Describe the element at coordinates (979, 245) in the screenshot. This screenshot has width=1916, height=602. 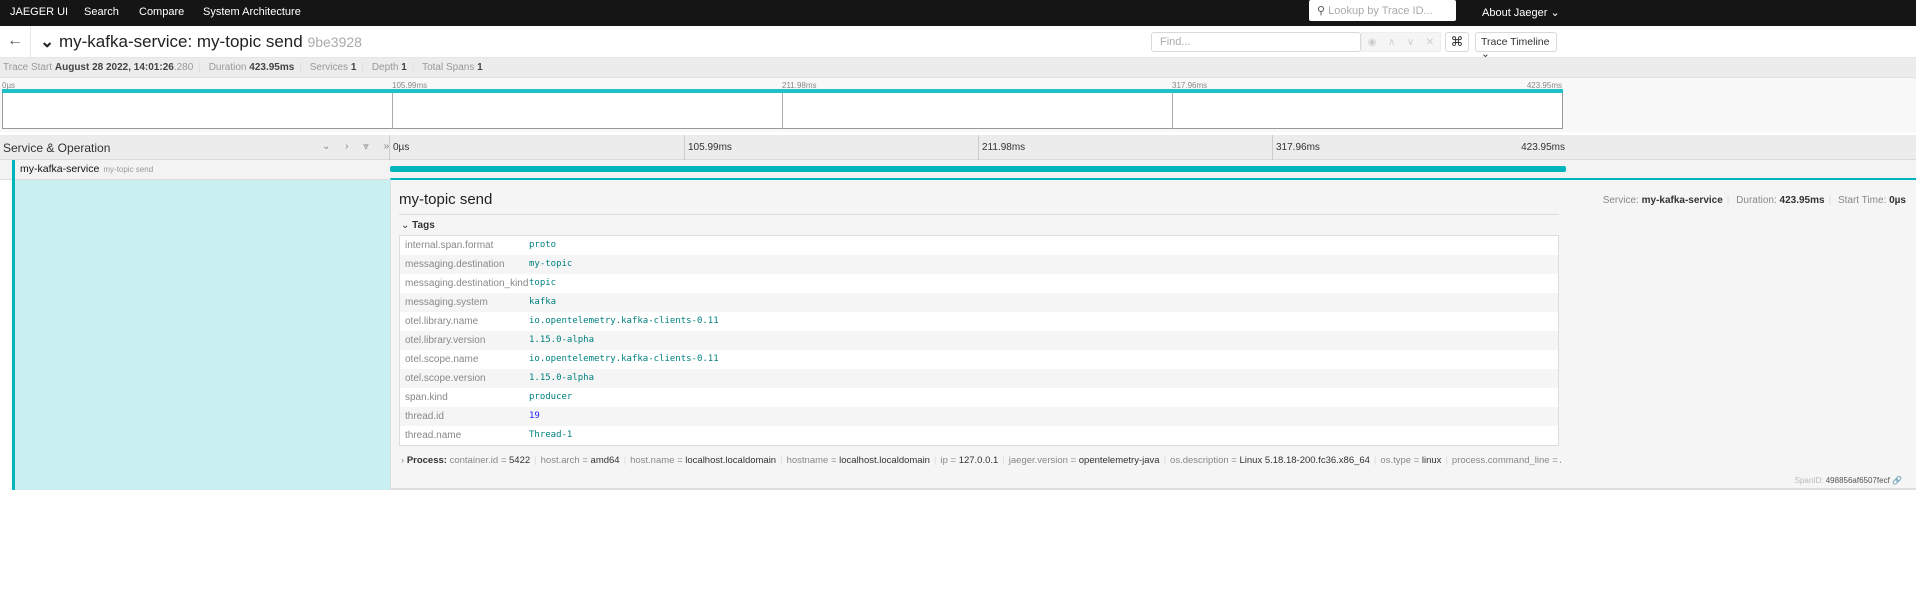
I see `tag-row: internal.span.format proto` at that location.